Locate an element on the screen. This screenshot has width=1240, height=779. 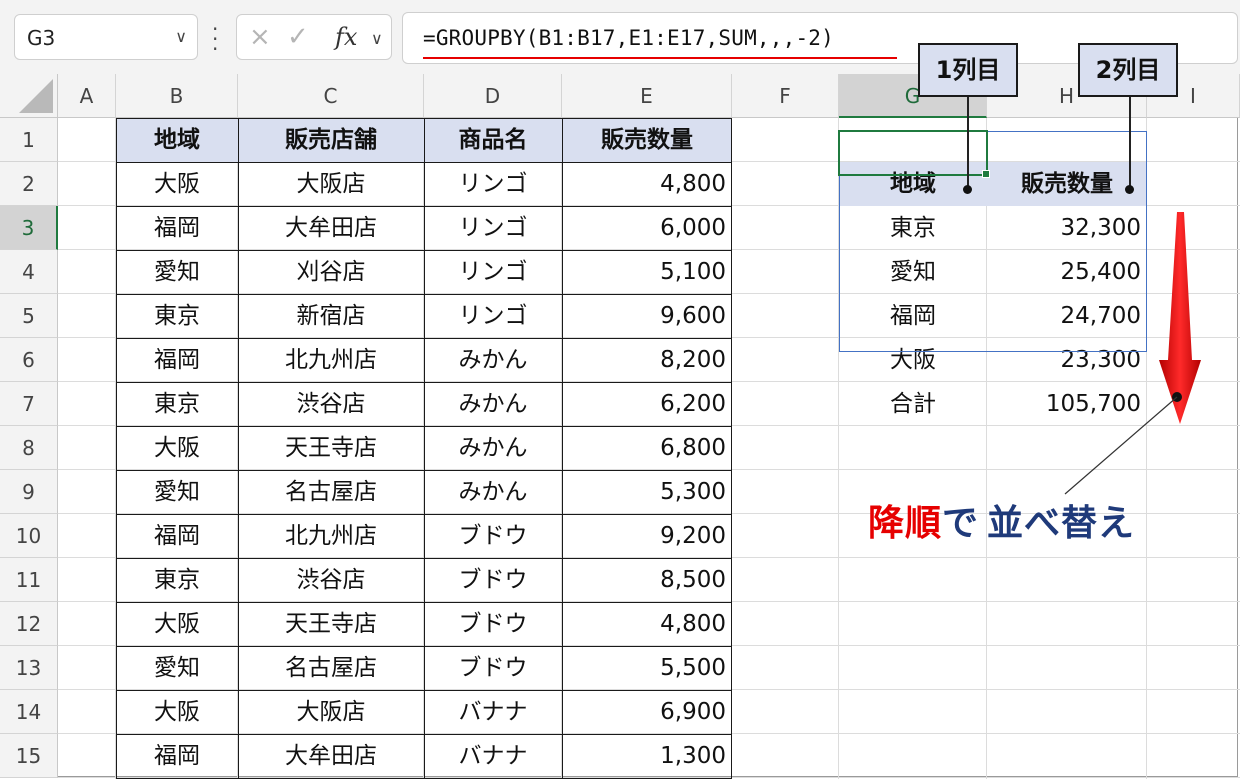
source-cell: 1,300 is located at coordinates (647, 756).